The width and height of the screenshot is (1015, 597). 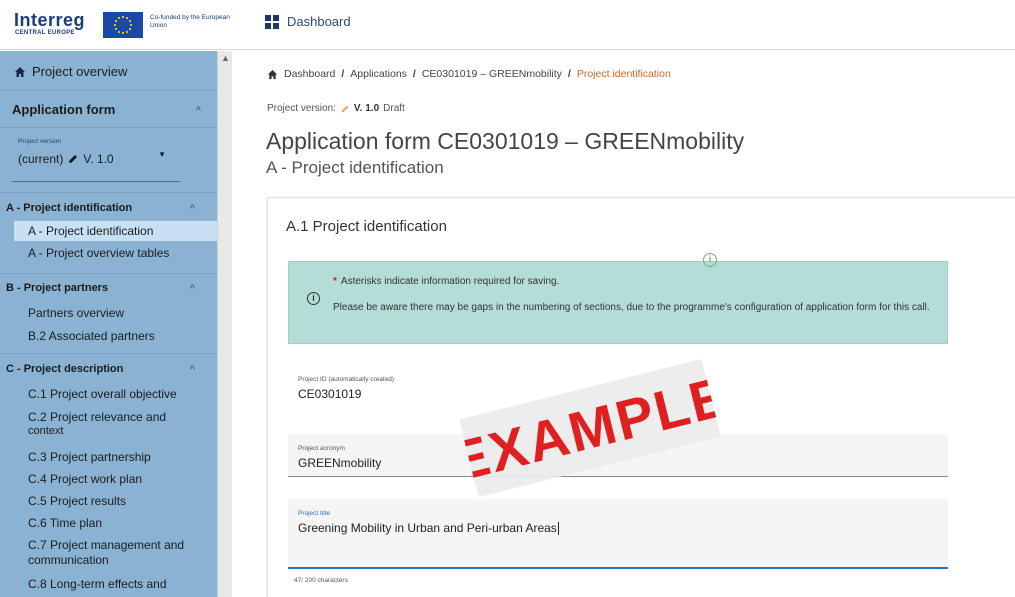 I want to click on breadcrumb-application: CE0301019 – GREENmobility, so click(x=492, y=74).